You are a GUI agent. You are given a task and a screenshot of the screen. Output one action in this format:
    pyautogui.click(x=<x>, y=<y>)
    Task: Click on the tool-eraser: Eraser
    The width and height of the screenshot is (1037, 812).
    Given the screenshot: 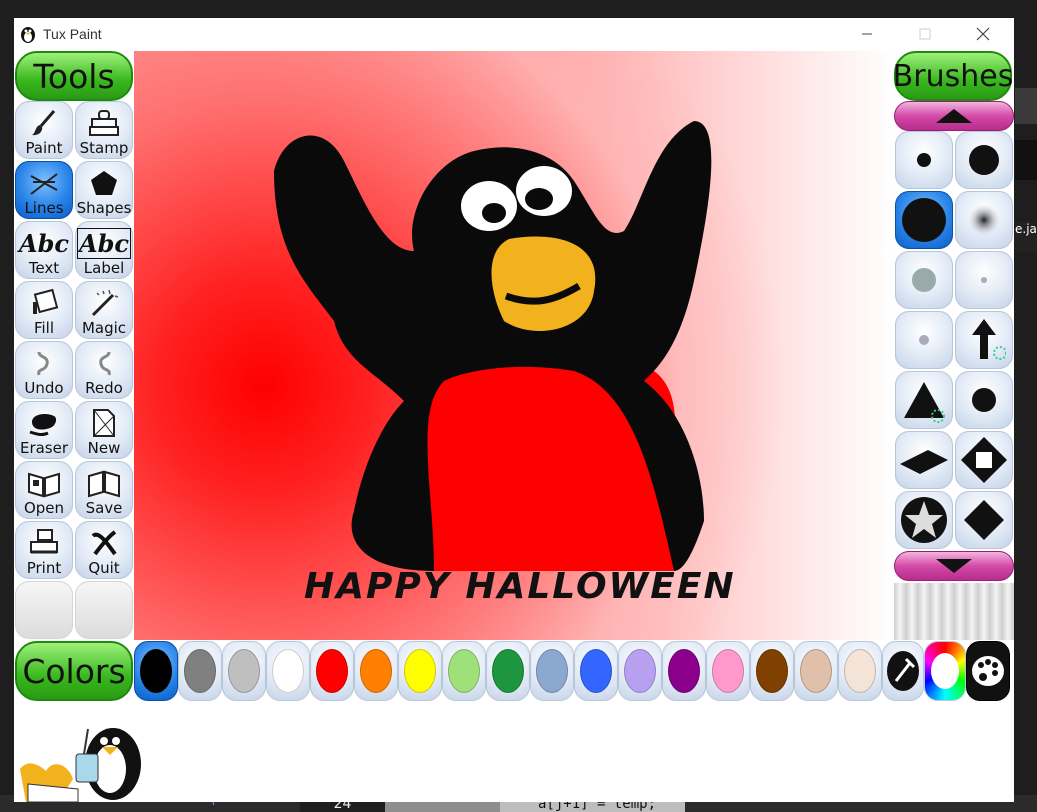 What is the action you would take?
    pyautogui.click(x=44, y=430)
    